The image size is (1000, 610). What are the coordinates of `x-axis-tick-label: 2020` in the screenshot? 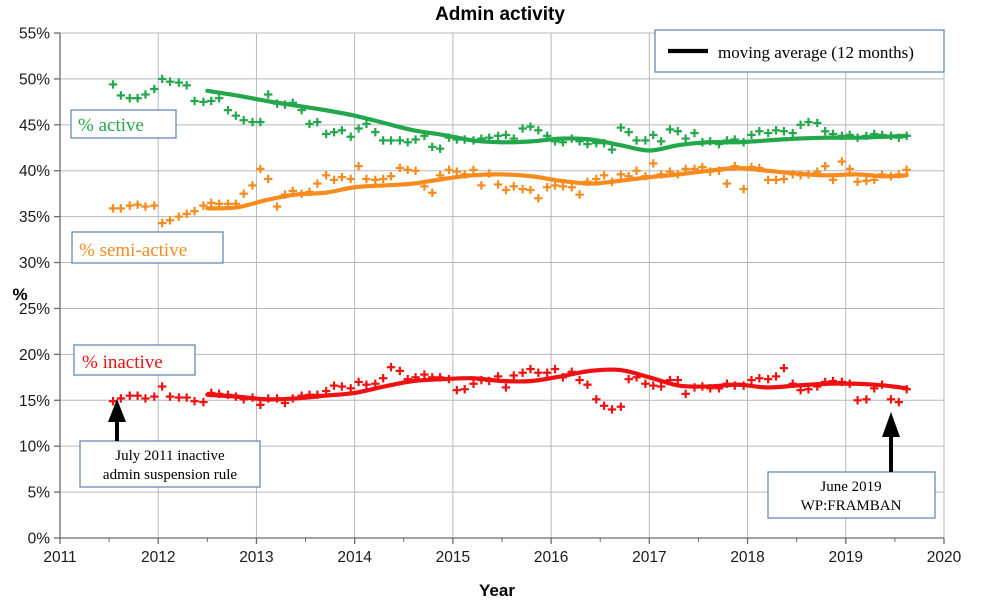 It's located at (944, 557).